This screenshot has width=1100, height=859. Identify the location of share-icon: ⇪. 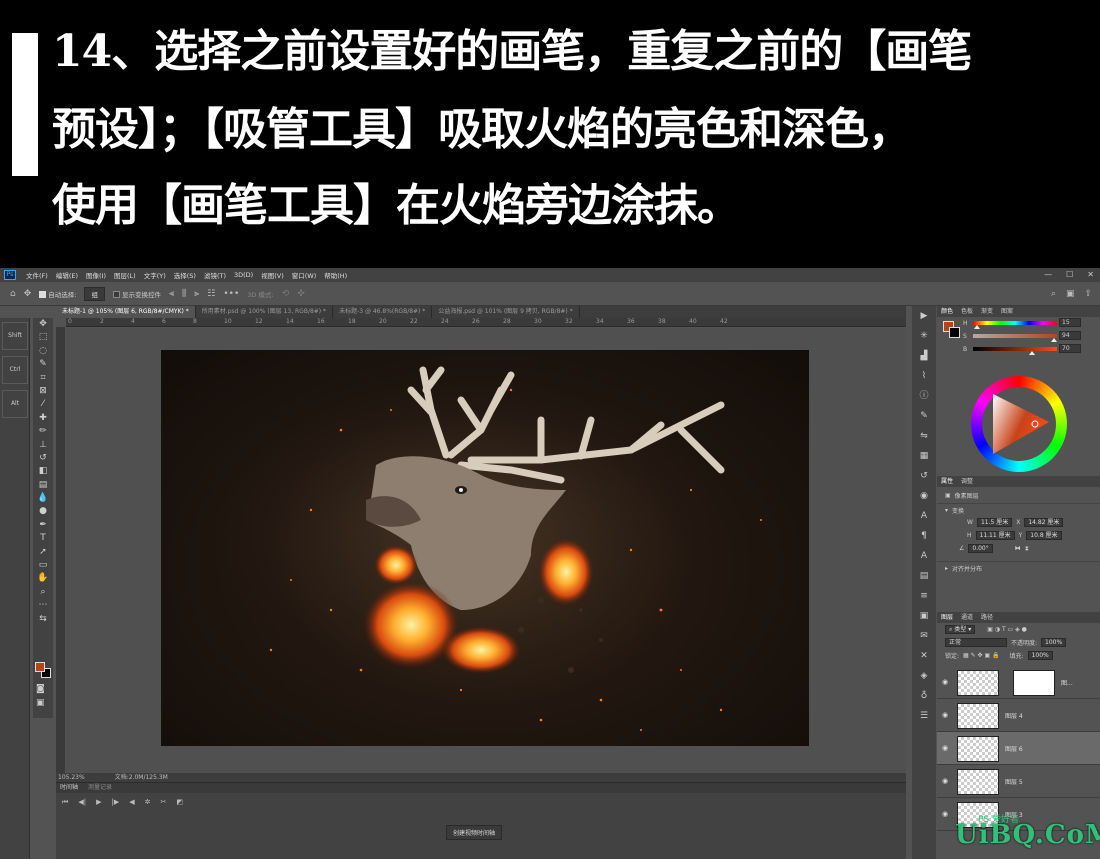
(1088, 294).